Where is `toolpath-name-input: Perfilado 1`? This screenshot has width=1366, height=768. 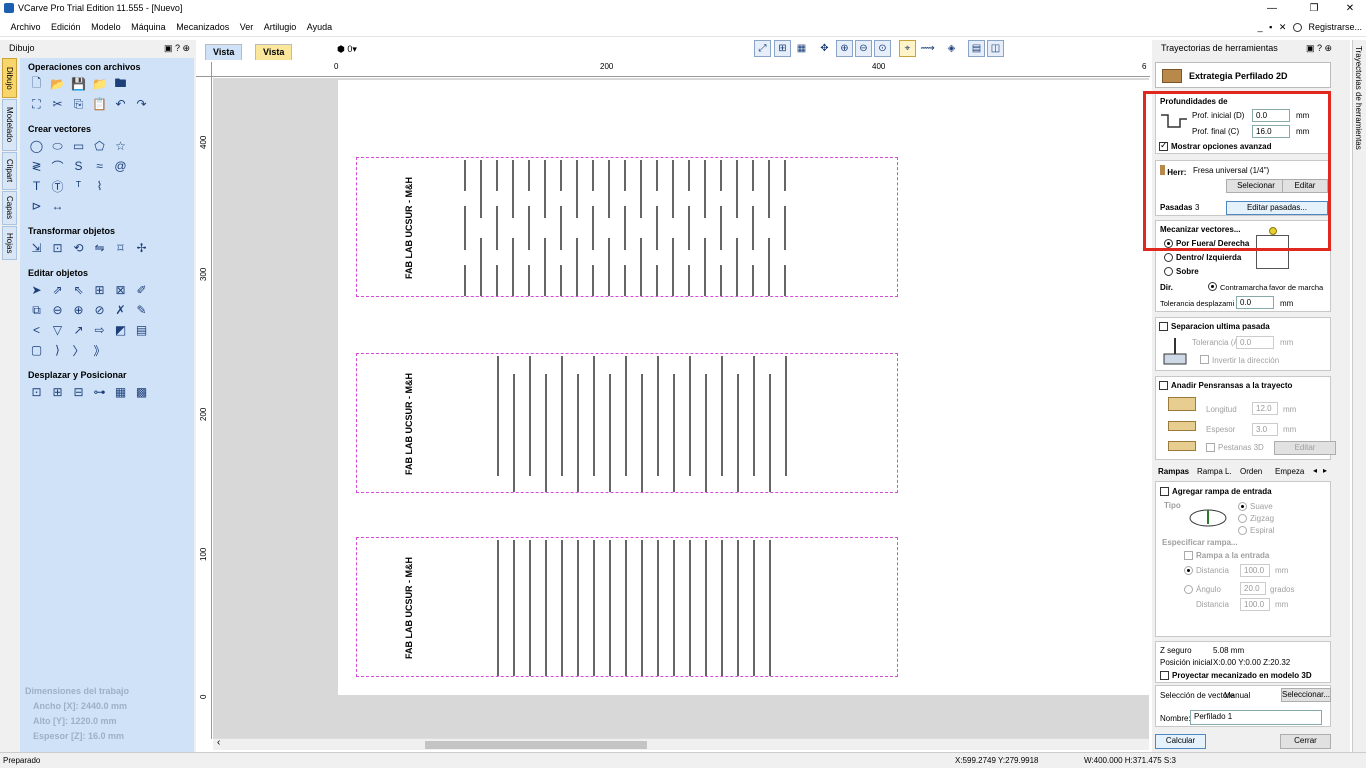
toolpath-name-input: Perfilado 1 is located at coordinates (1256, 717).